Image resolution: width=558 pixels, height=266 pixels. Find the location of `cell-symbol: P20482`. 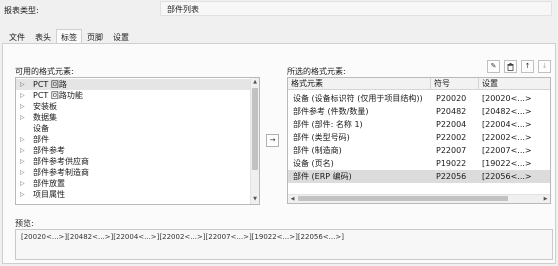

cell-symbol: P20482 is located at coordinates (451, 111).